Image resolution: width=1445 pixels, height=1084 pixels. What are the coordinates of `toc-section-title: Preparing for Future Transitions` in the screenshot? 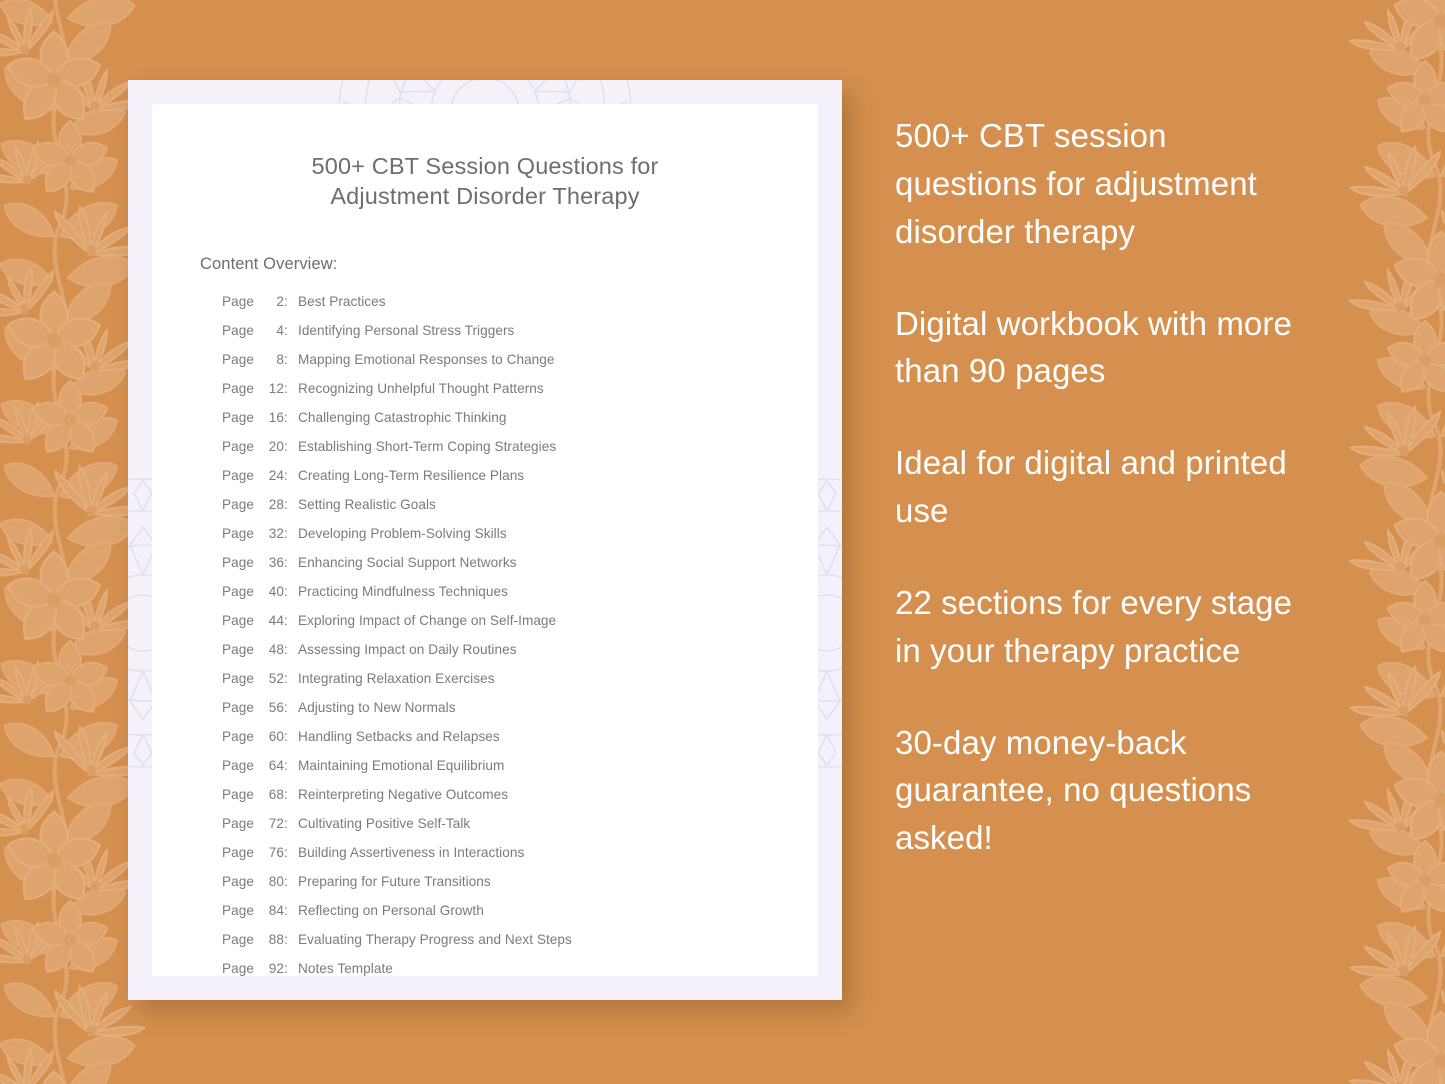 It's located at (394, 882).